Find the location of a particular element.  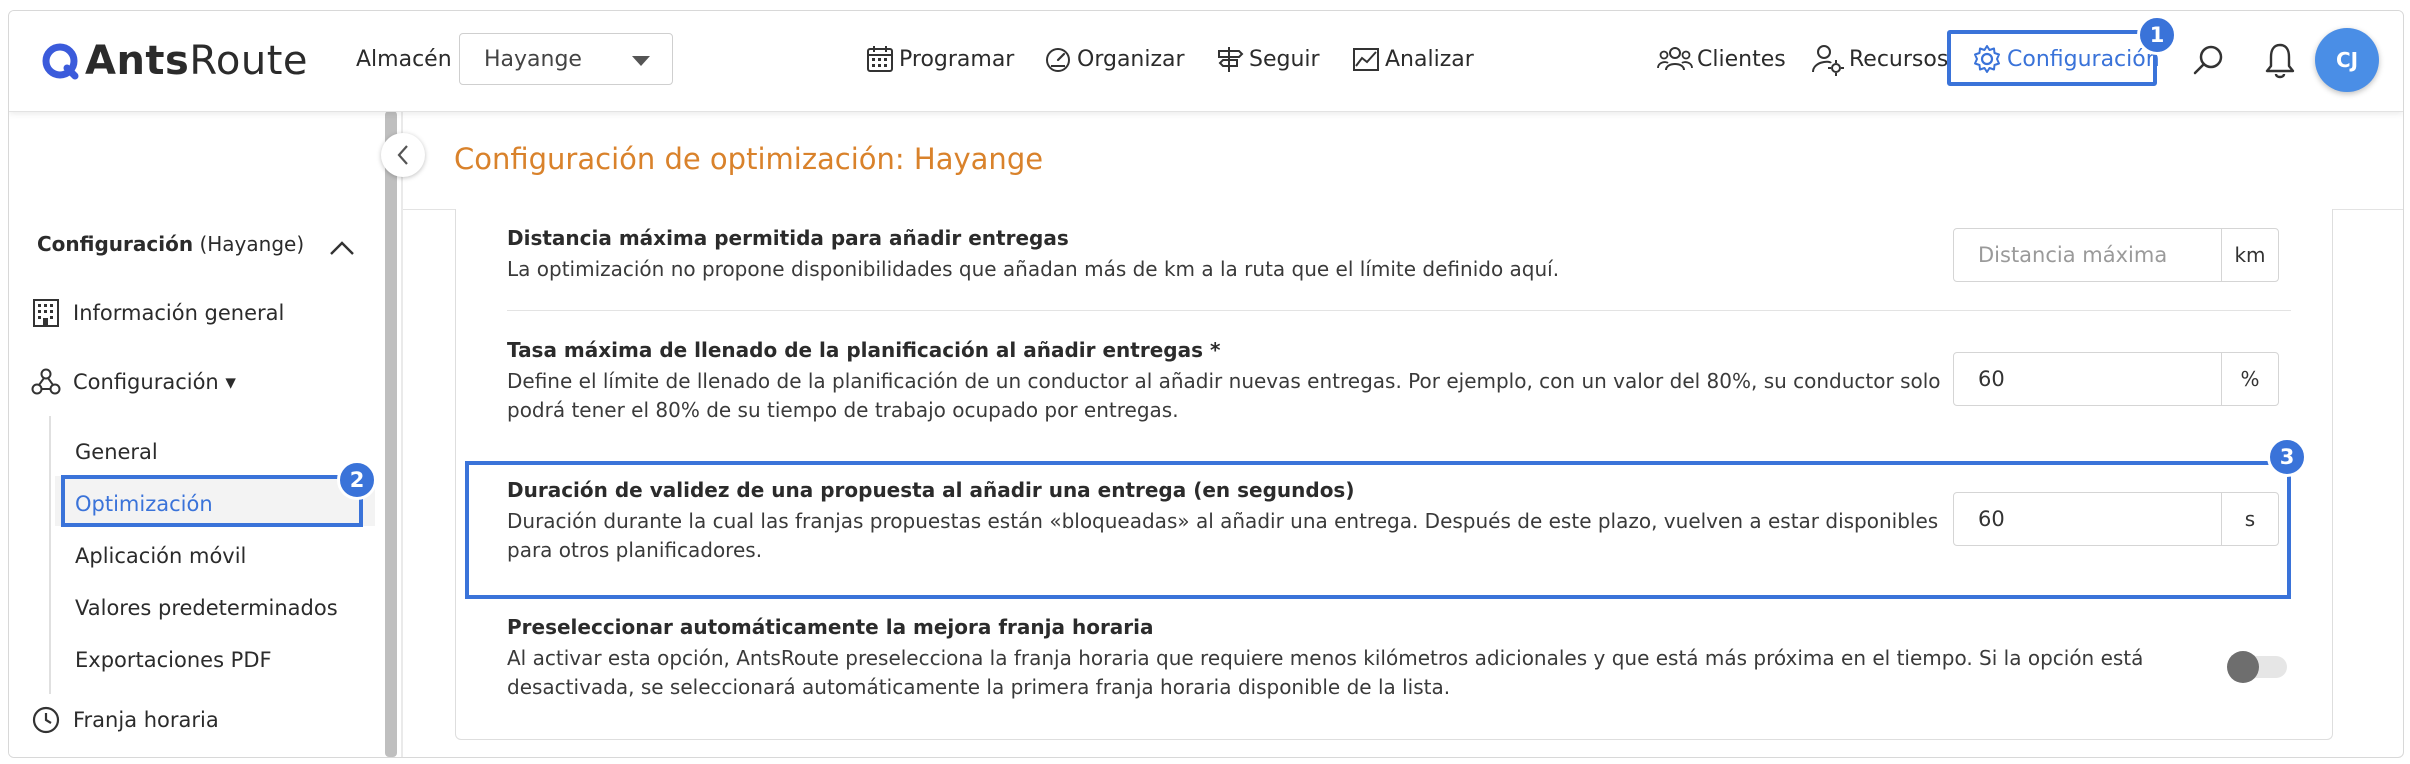

unit-label: s is located at coordinates (2250, 519).